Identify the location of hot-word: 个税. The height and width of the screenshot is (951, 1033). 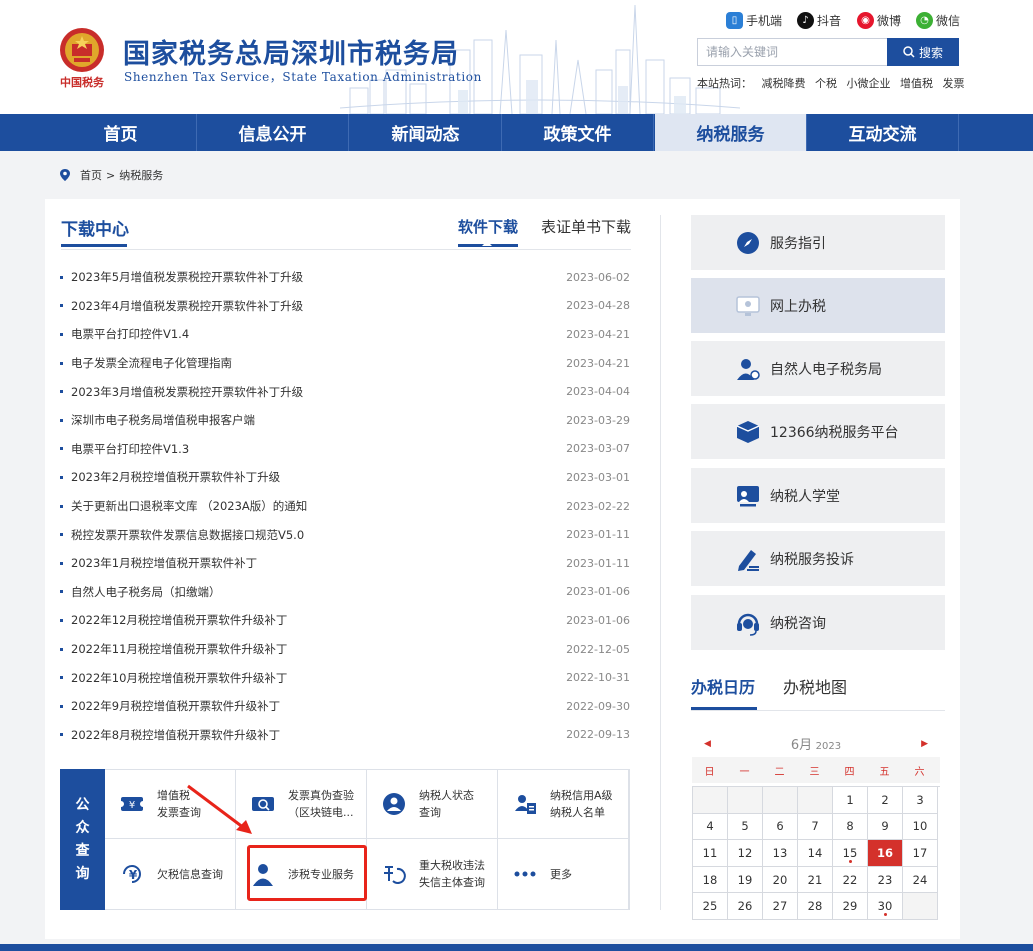
(826, 83).